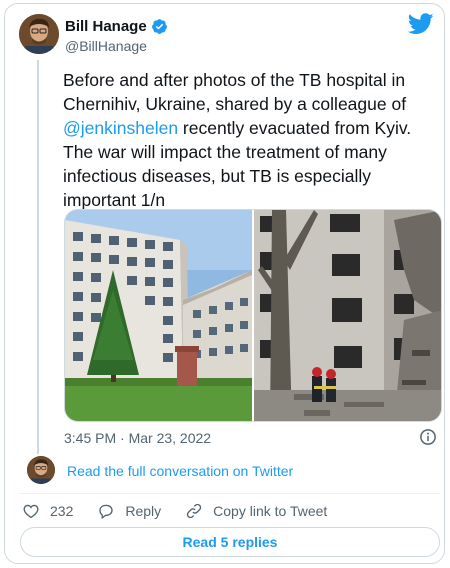 This screenshot has height=568, width=450. Describe the element at coordinates (41, 470) in the screenshot. I see `conversation-avatar` at that location.